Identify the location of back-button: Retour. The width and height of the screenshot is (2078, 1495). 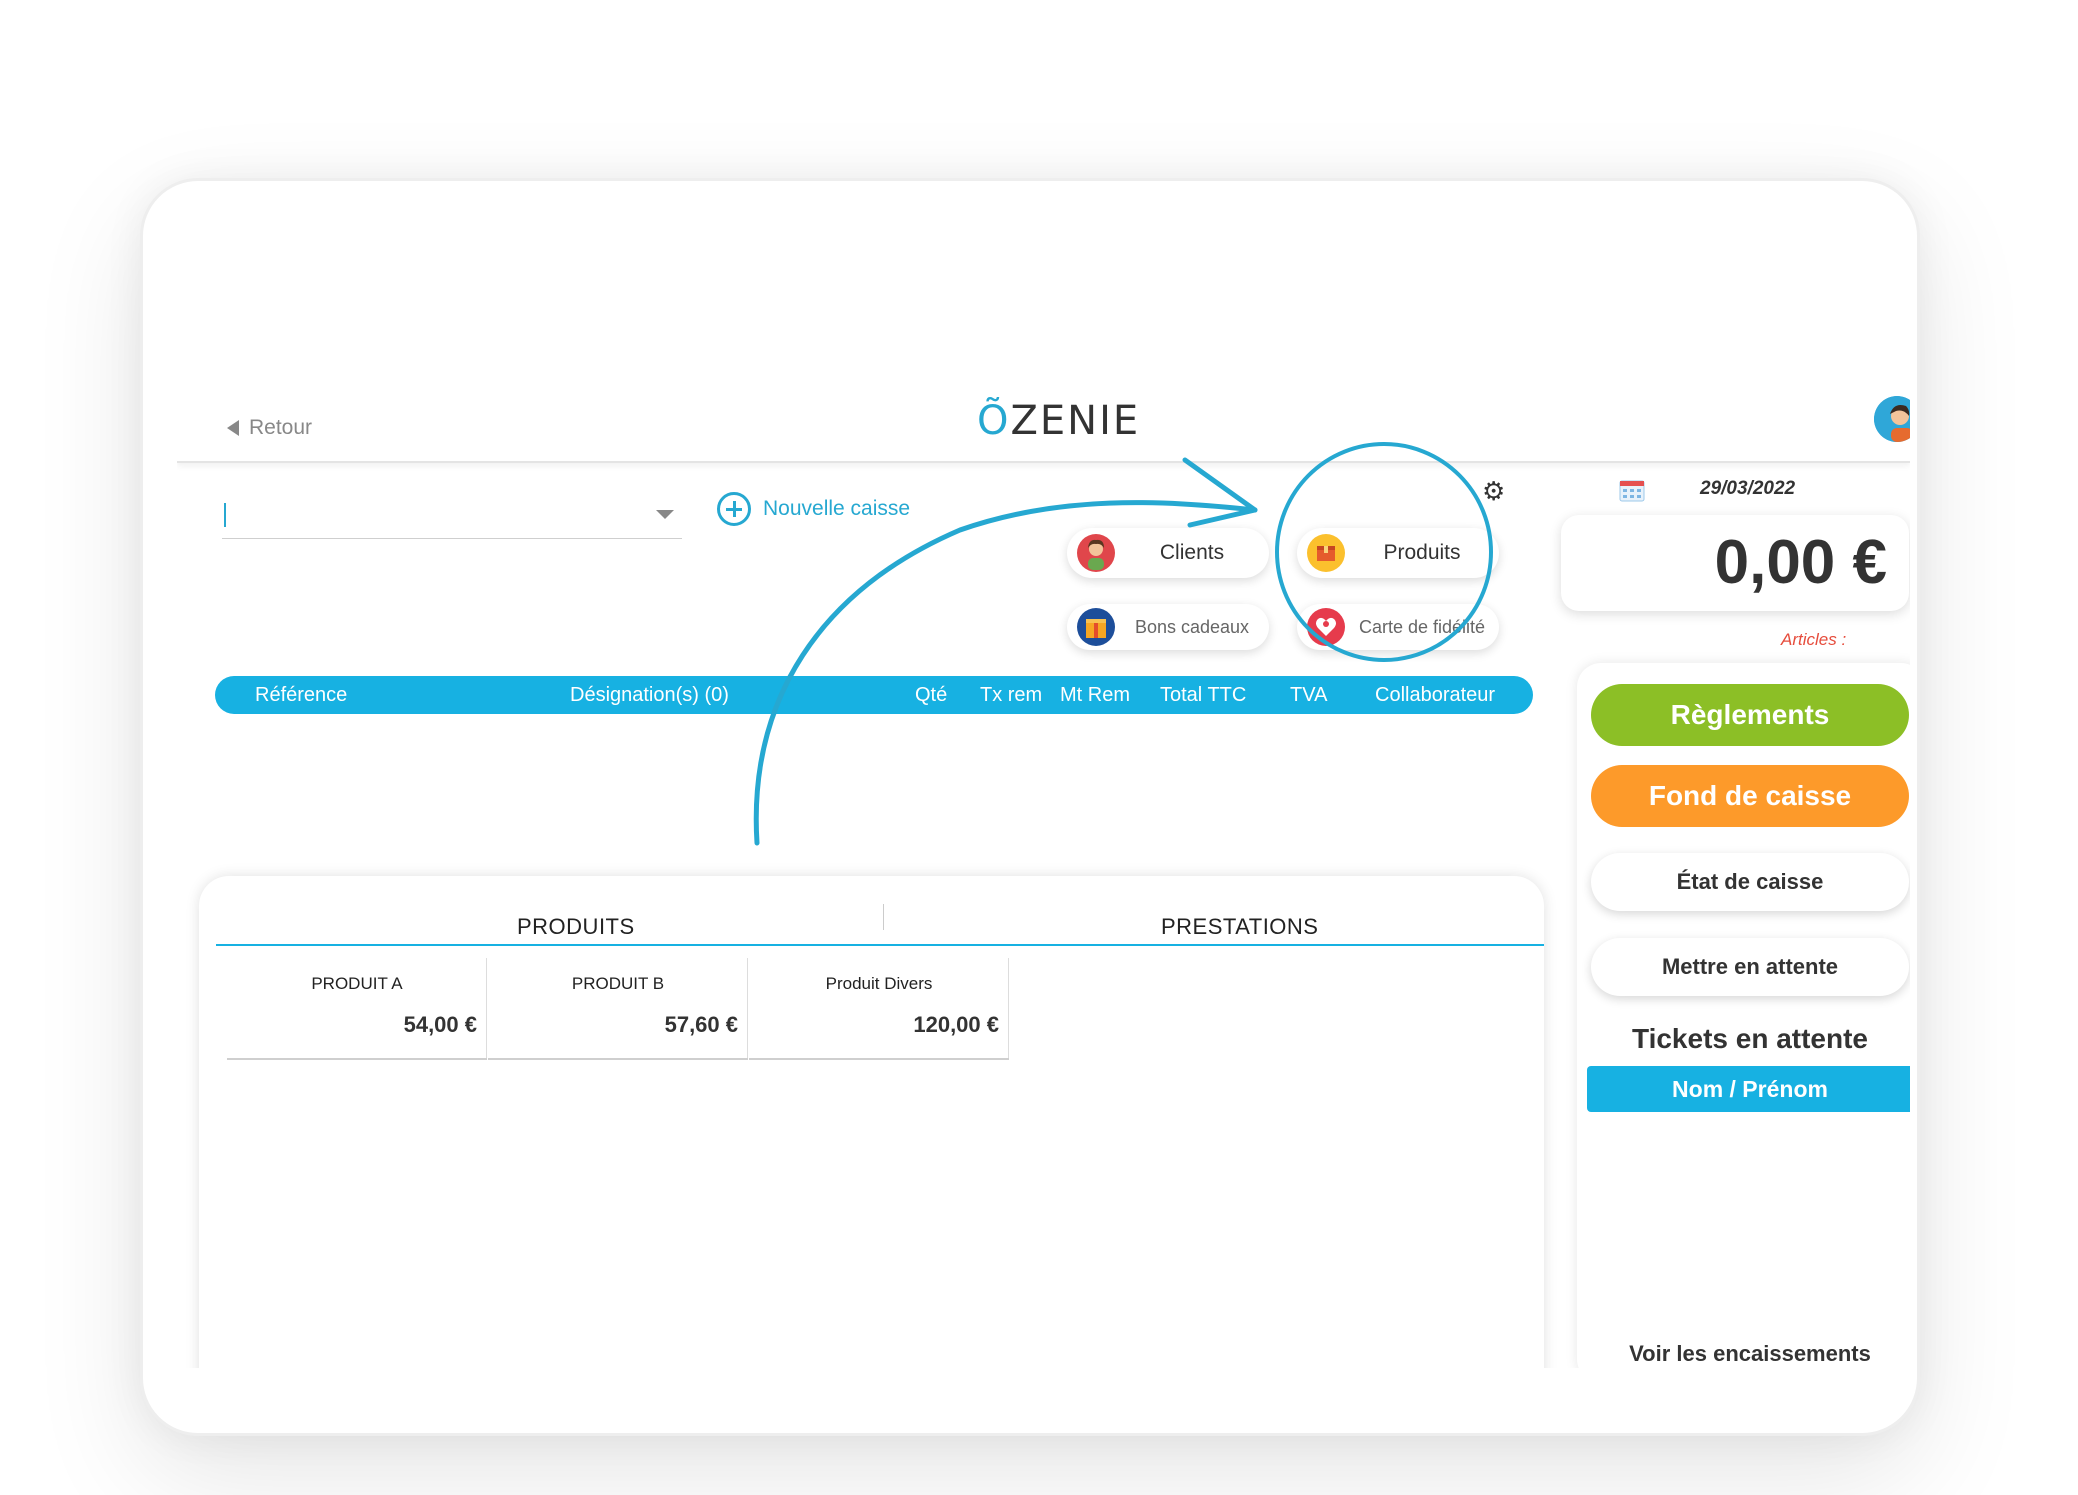
(269, 428).